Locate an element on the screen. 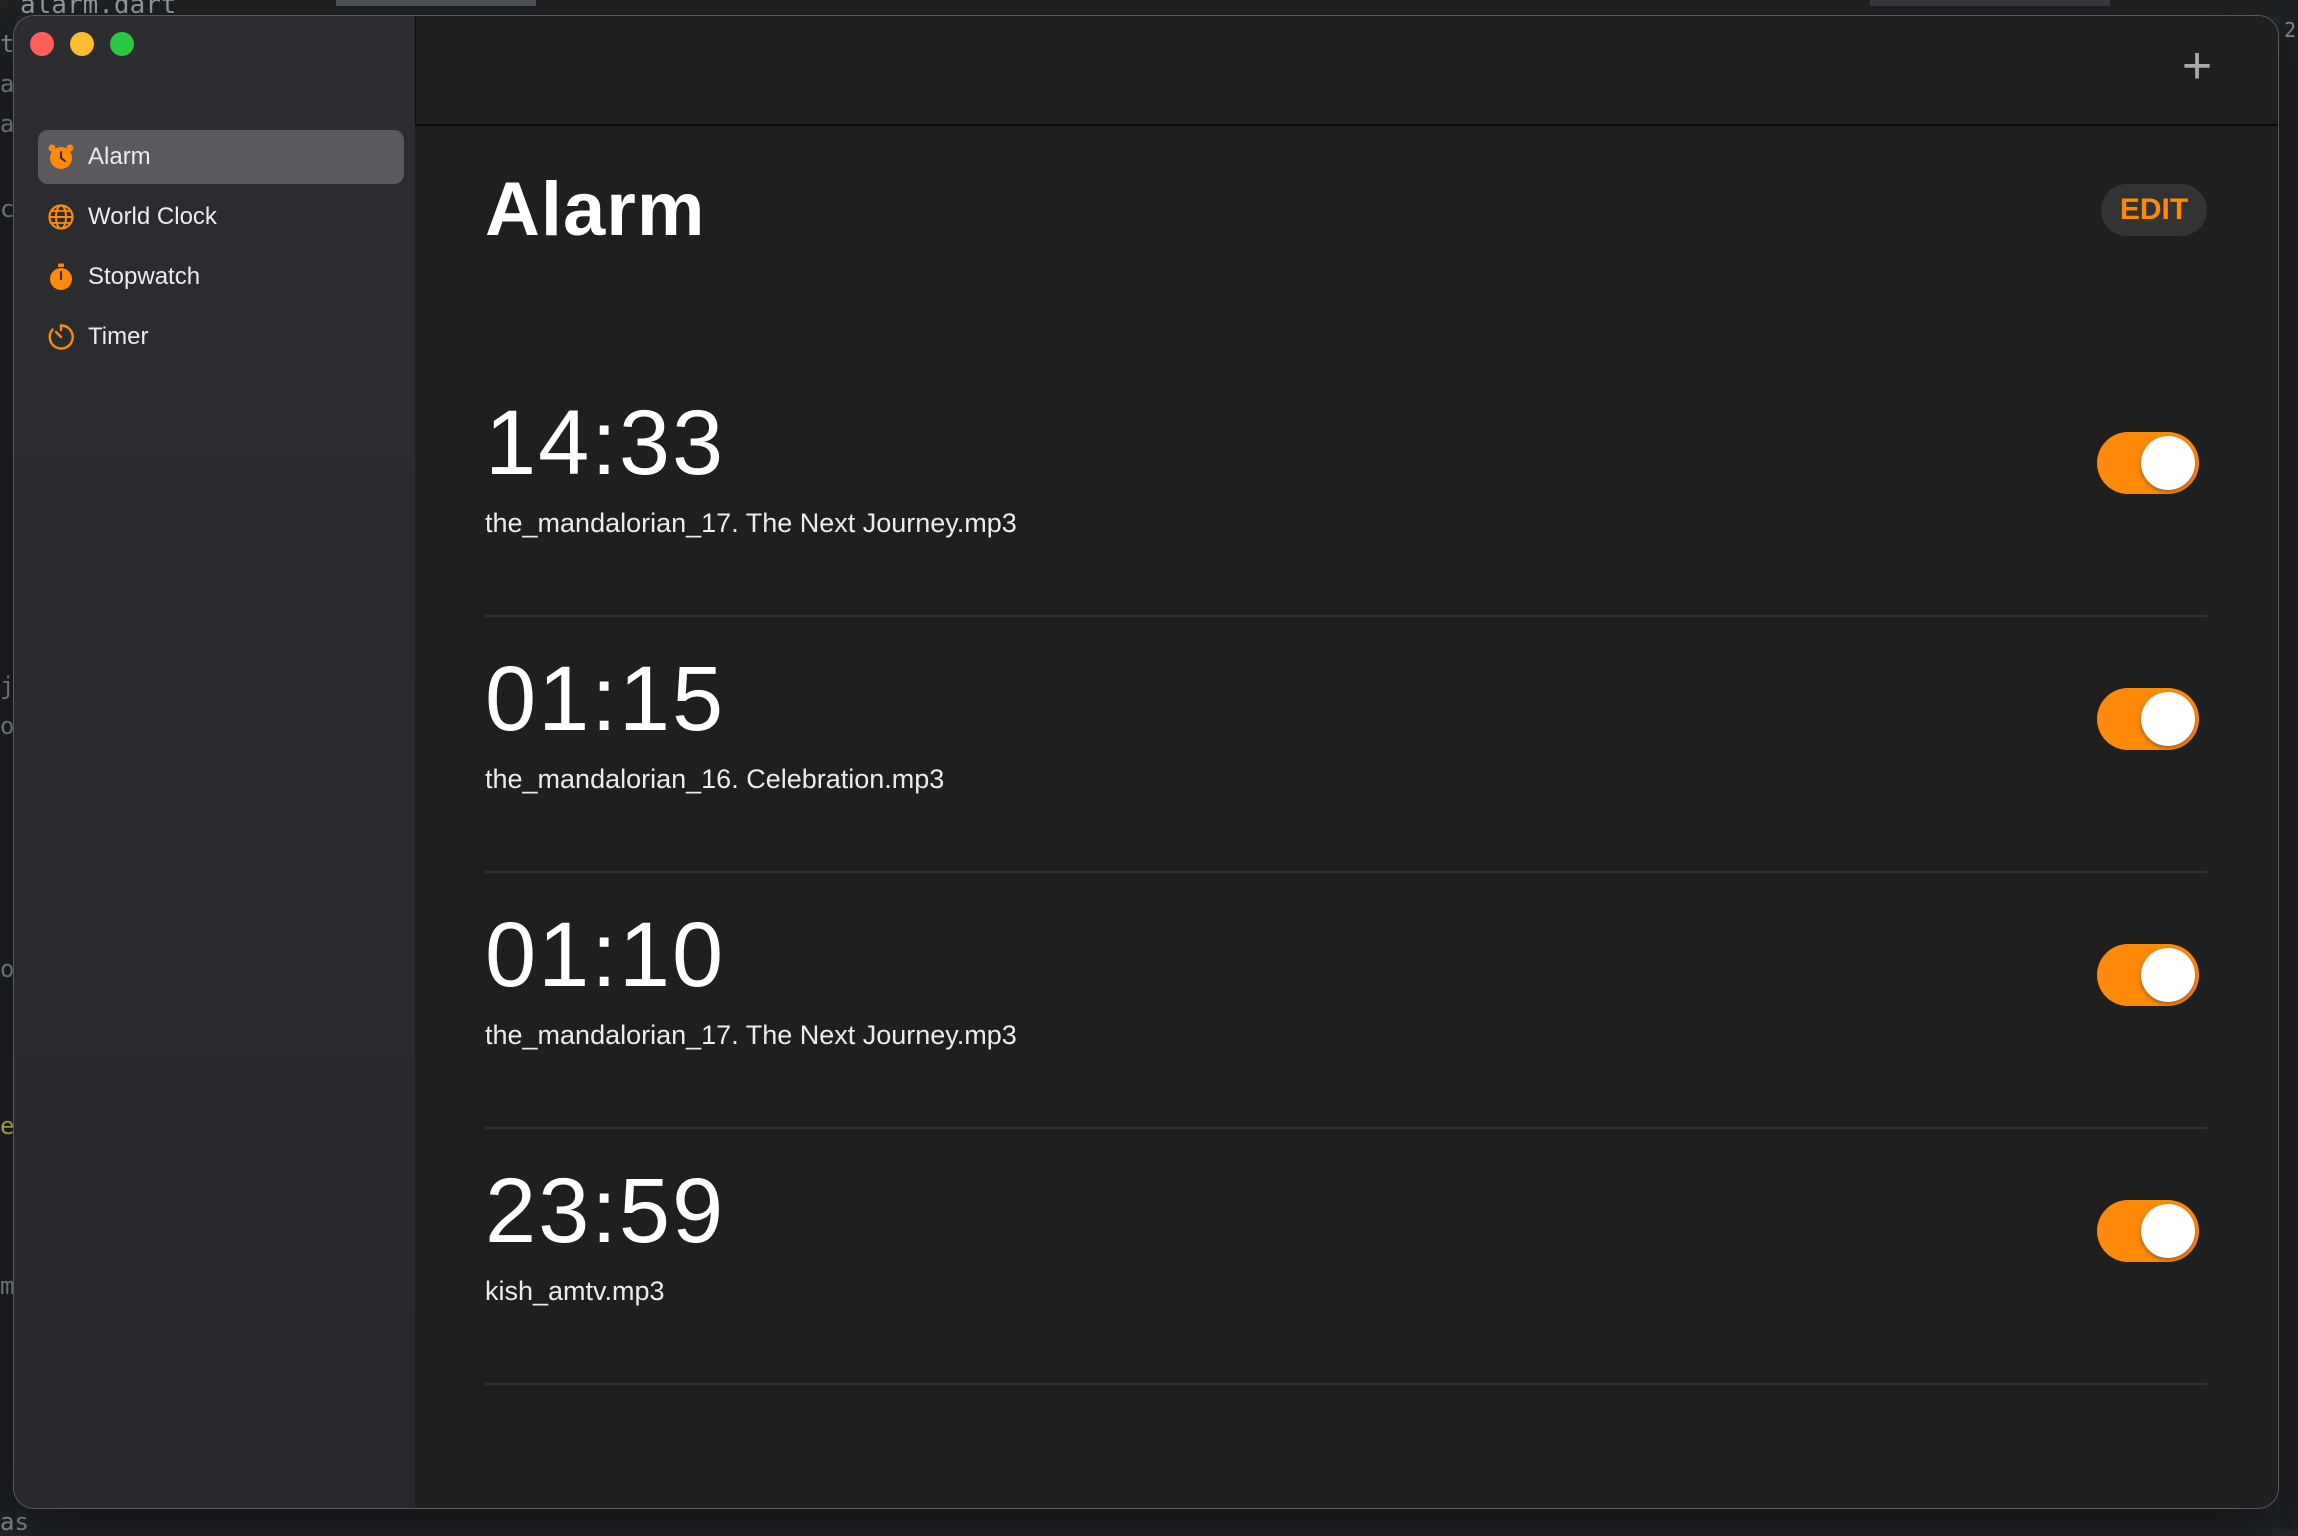 This screenshot has height=1536, width=2298. background-code-fragment: as is located at coordinates (14, 1522).